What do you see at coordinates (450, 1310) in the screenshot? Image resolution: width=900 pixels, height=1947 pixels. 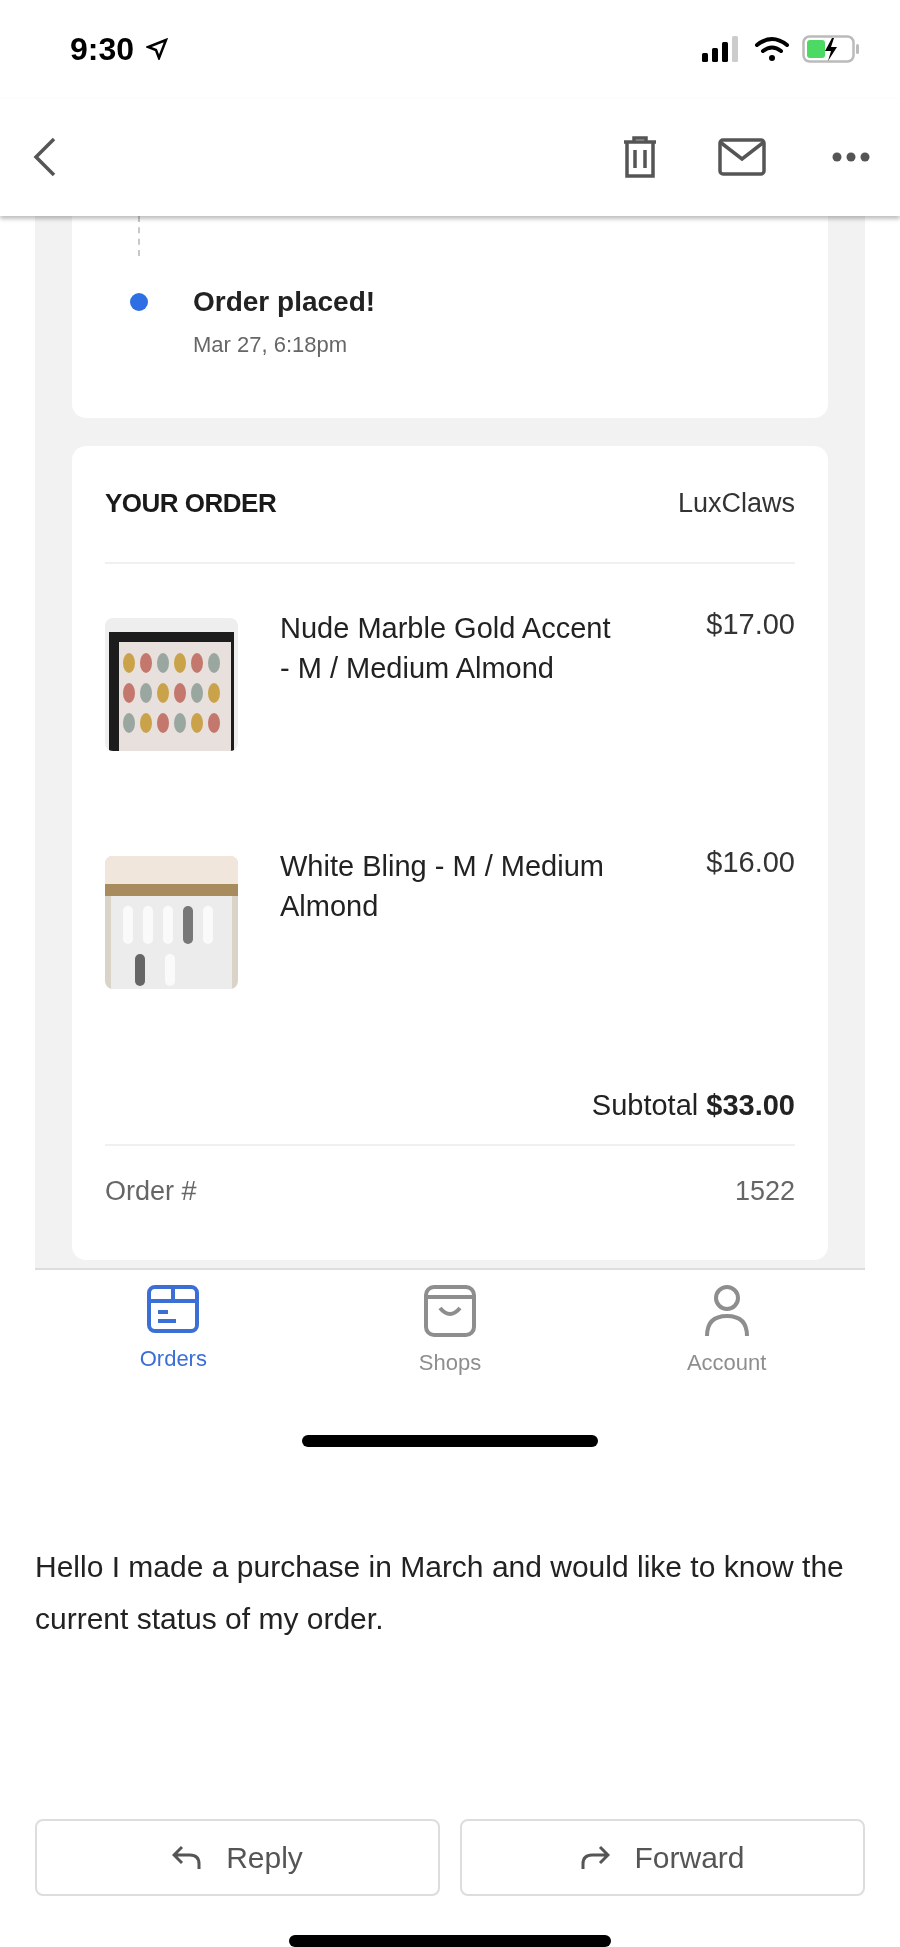 I see `shopping-bag-icon` at bounding box center [450, 1310].